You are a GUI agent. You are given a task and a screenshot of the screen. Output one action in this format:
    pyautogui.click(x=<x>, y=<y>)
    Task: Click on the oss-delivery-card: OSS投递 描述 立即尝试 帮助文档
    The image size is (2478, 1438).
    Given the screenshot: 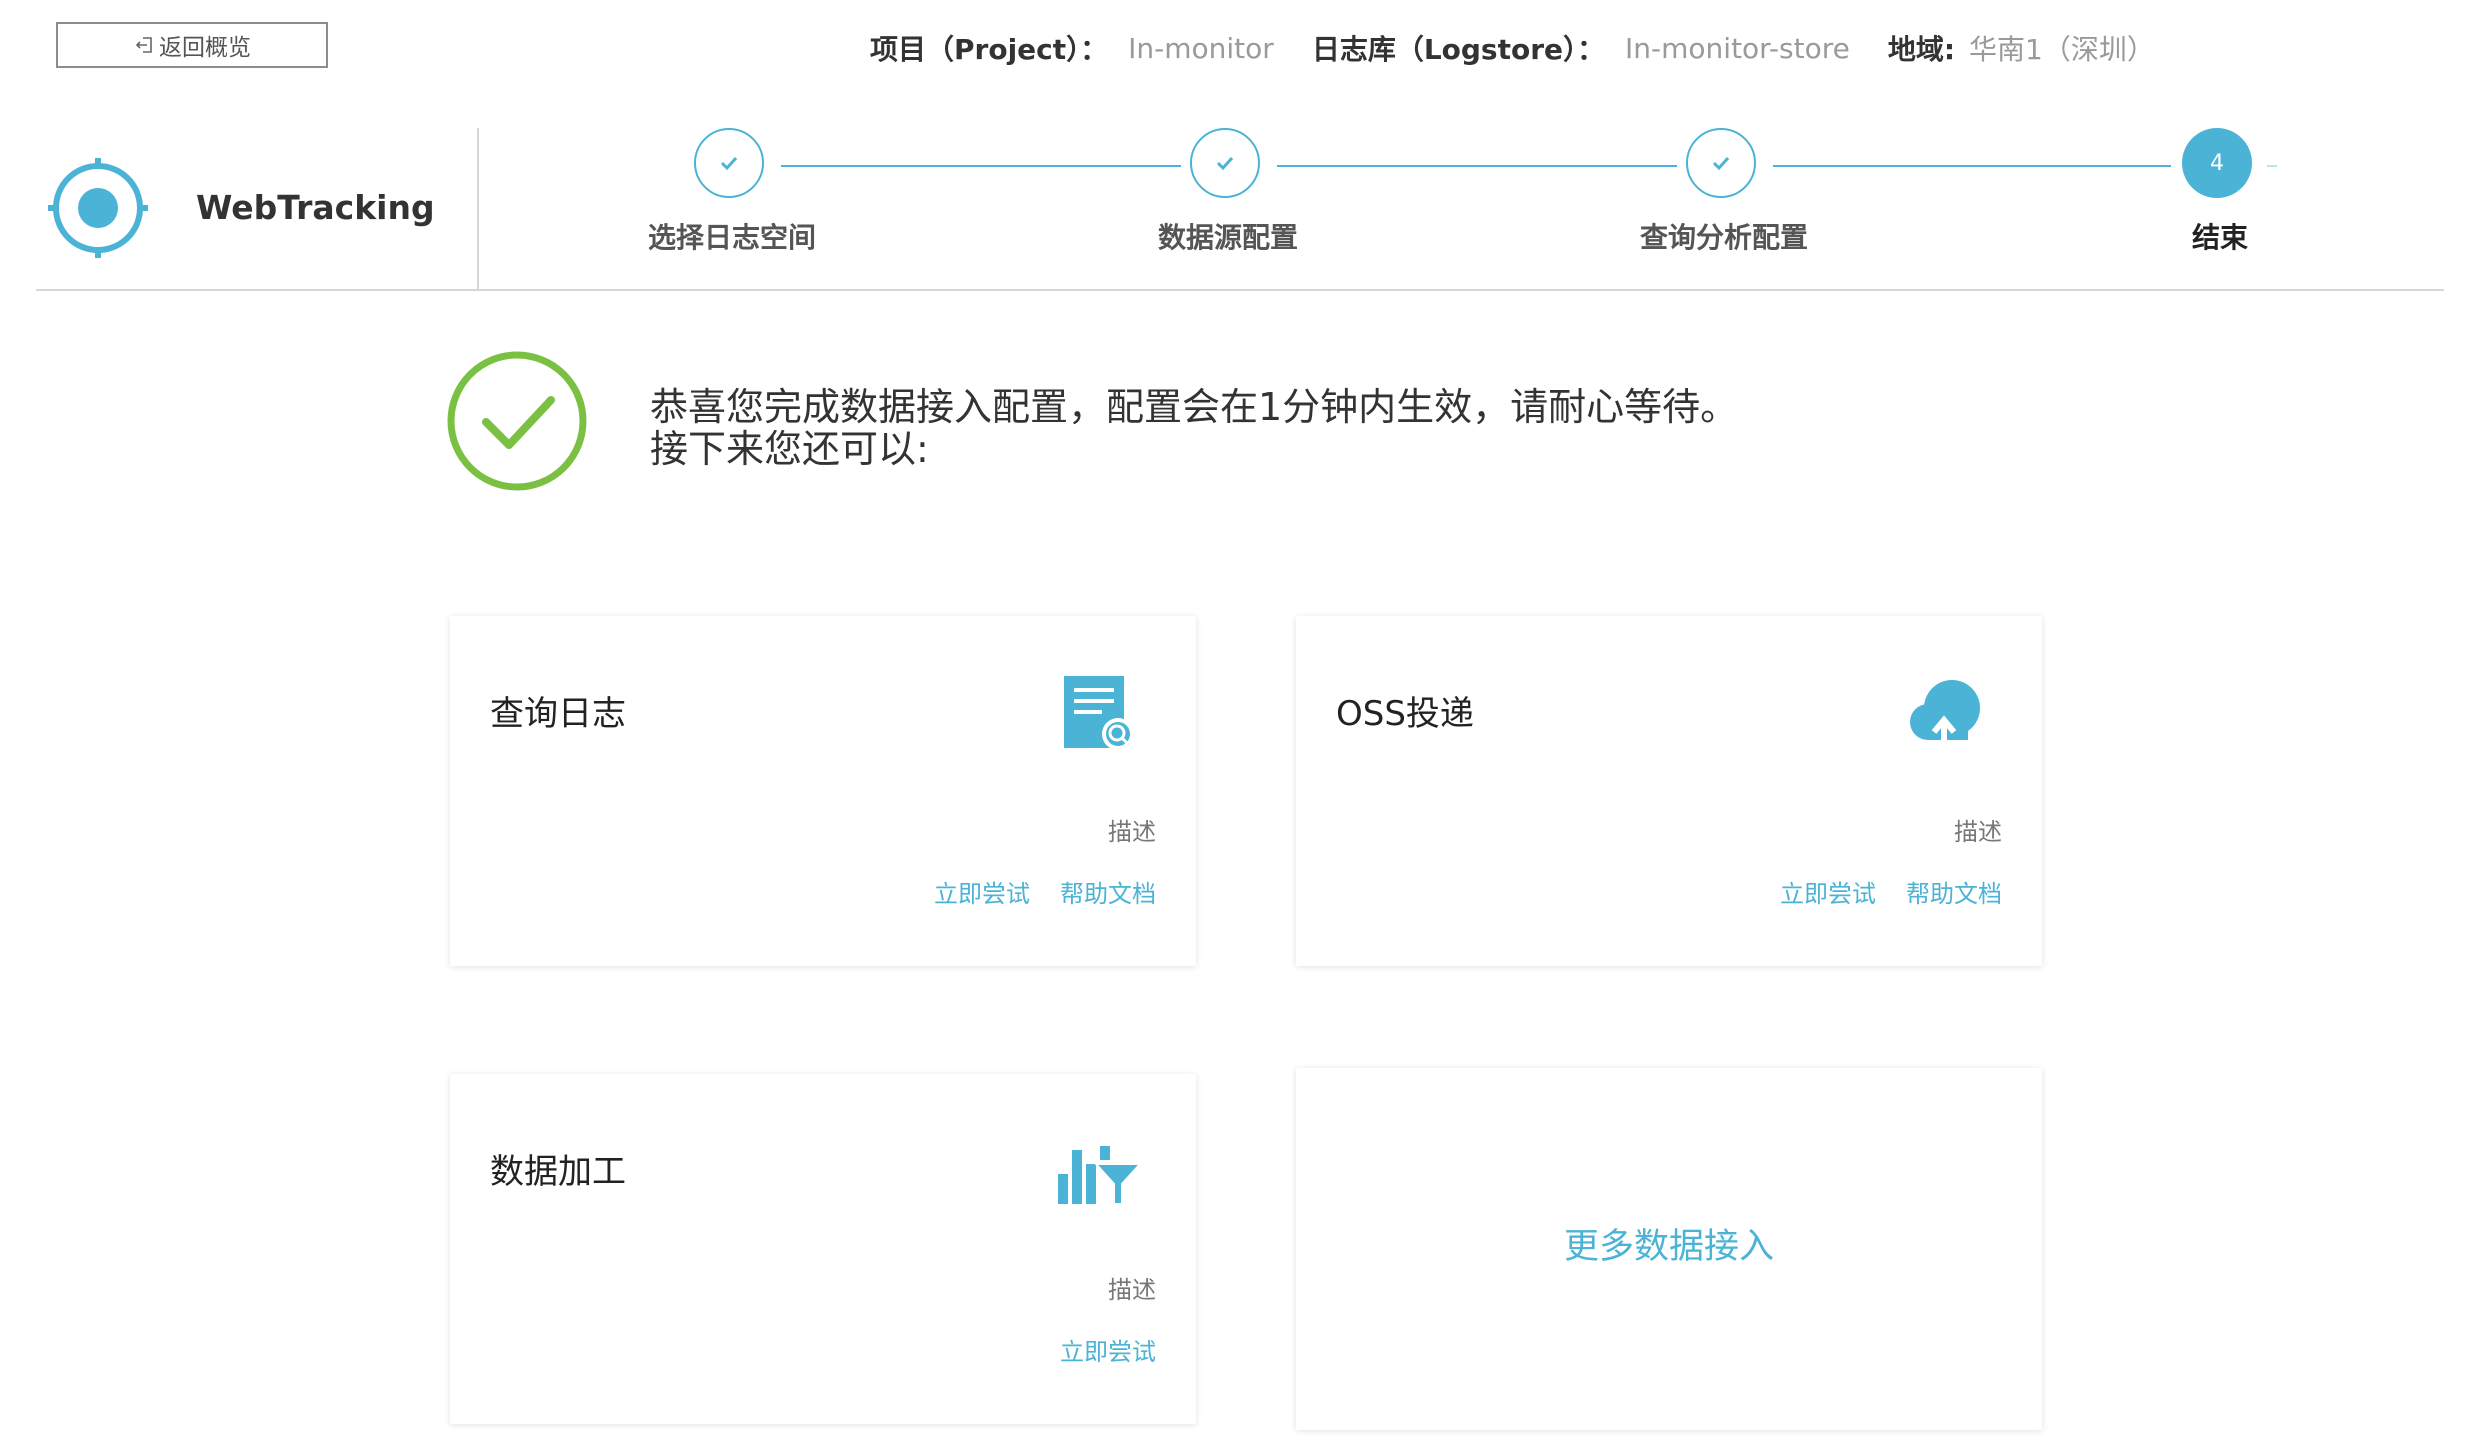 What is the action you would take?
    pyautogui.click(x=1669, y=791)
    